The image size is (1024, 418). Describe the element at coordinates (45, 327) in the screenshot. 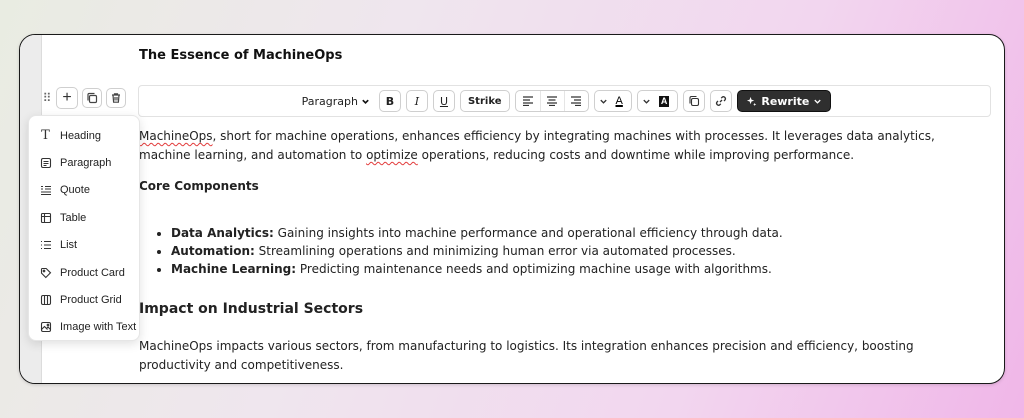

I see `image-icon` at that location.